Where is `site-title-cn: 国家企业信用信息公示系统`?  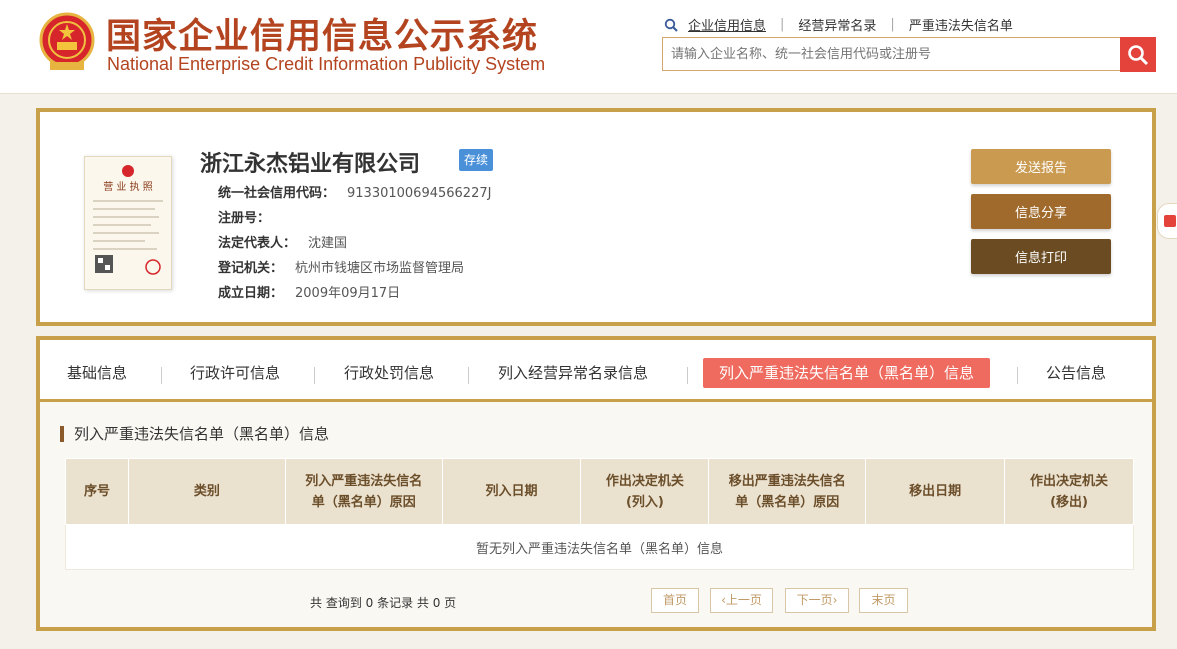
site-title-cn: 国家企业信用信息公示系统 is located at coordinates (322, 37).